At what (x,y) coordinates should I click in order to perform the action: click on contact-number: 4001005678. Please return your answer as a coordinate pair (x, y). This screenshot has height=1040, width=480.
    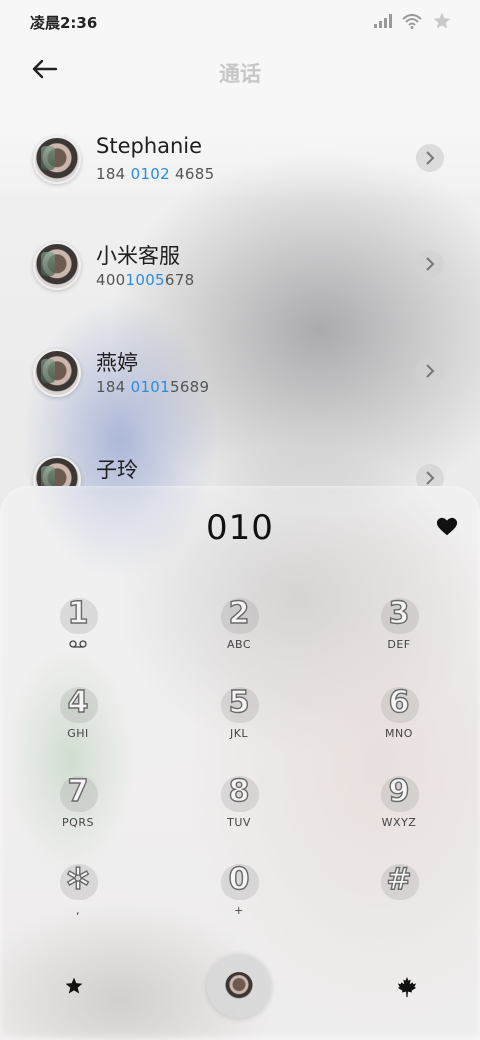
    Looking at the image, I should click on (145, 280).